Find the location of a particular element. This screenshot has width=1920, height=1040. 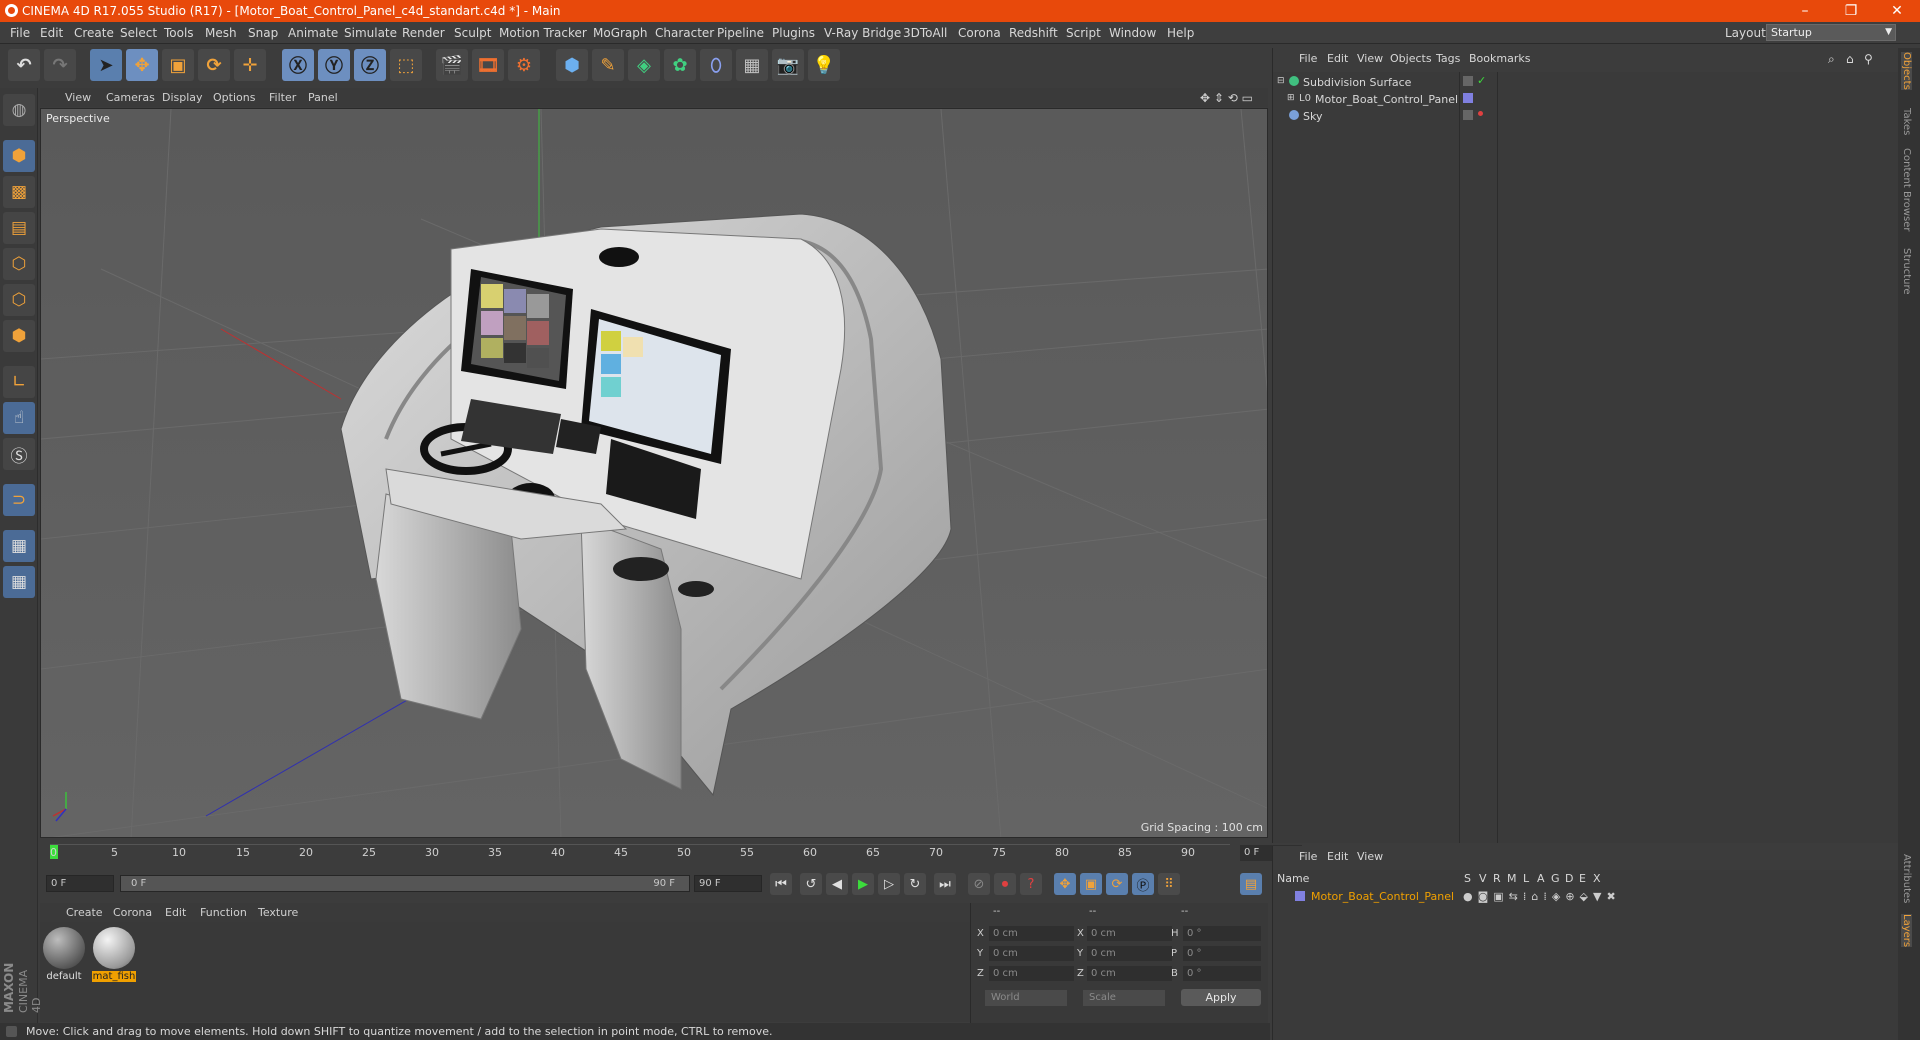

objects-menu-objects: Objects is located at coordinates (1411, 58).